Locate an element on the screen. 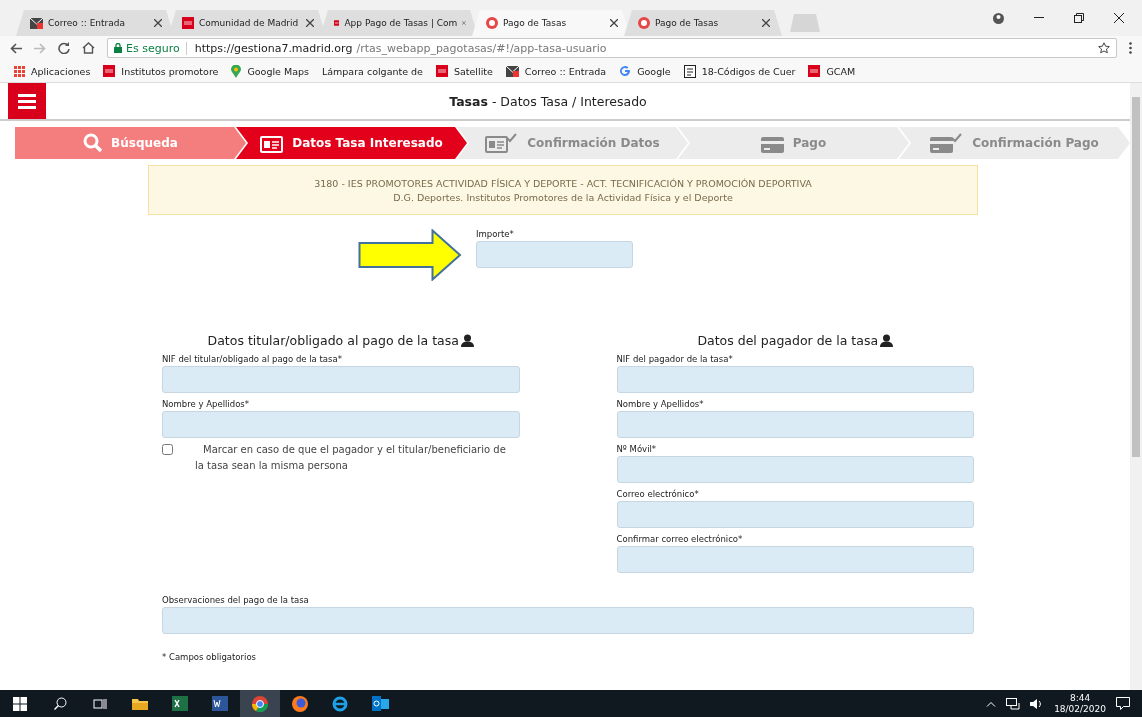 Image resolution: width=1142 pixels, height=717 pixels. page-title: Tasas - Datos Tasa / Interesado is located at coordinates (548, 101).